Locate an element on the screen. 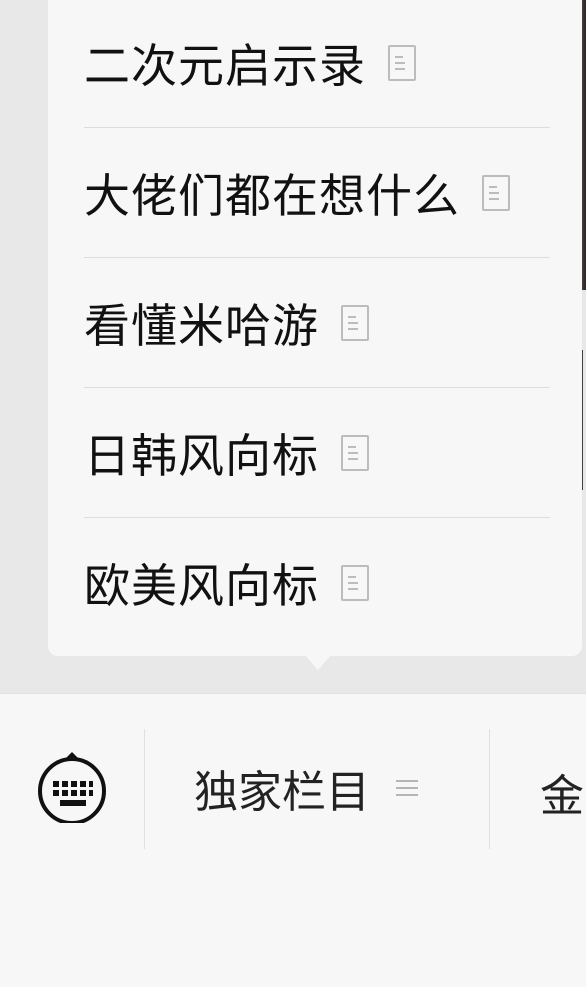 This screenshot has height=987, width=586. menu-item-label: 大佬们都在想什么 is located at coordinates (272, 196).